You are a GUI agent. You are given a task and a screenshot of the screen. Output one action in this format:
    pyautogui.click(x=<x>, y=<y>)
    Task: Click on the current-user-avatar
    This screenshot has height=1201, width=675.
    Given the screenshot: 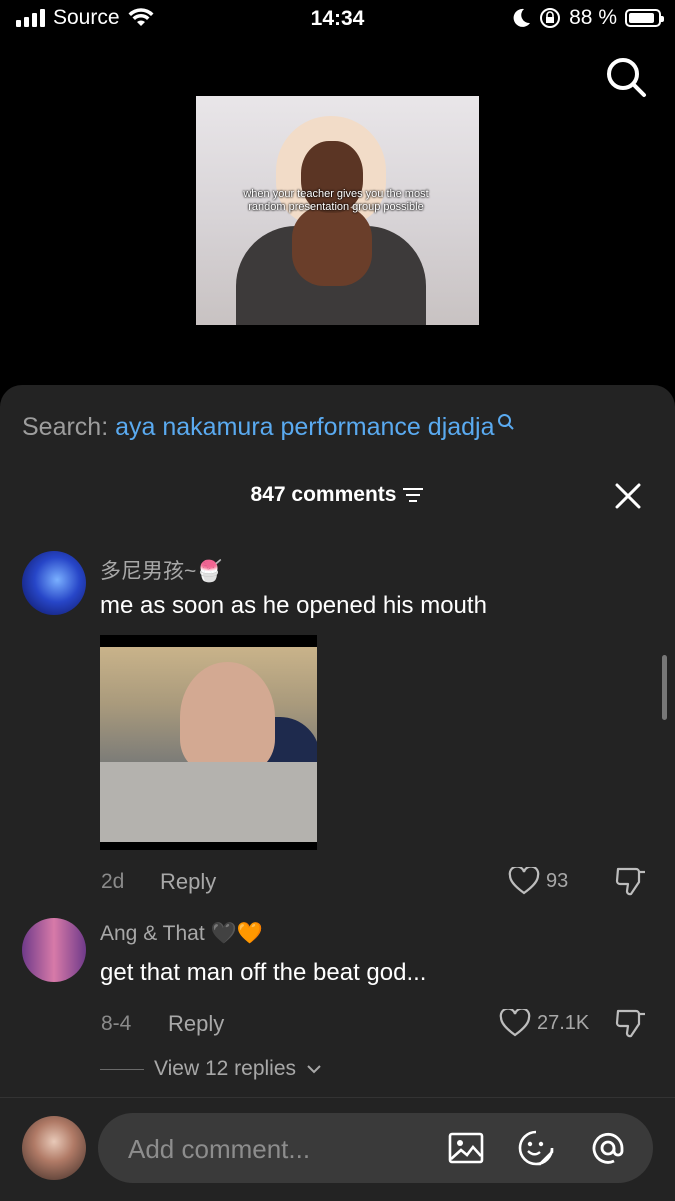 What is the action you would take?
    pyautogui.click(x=54, y=1148)
    